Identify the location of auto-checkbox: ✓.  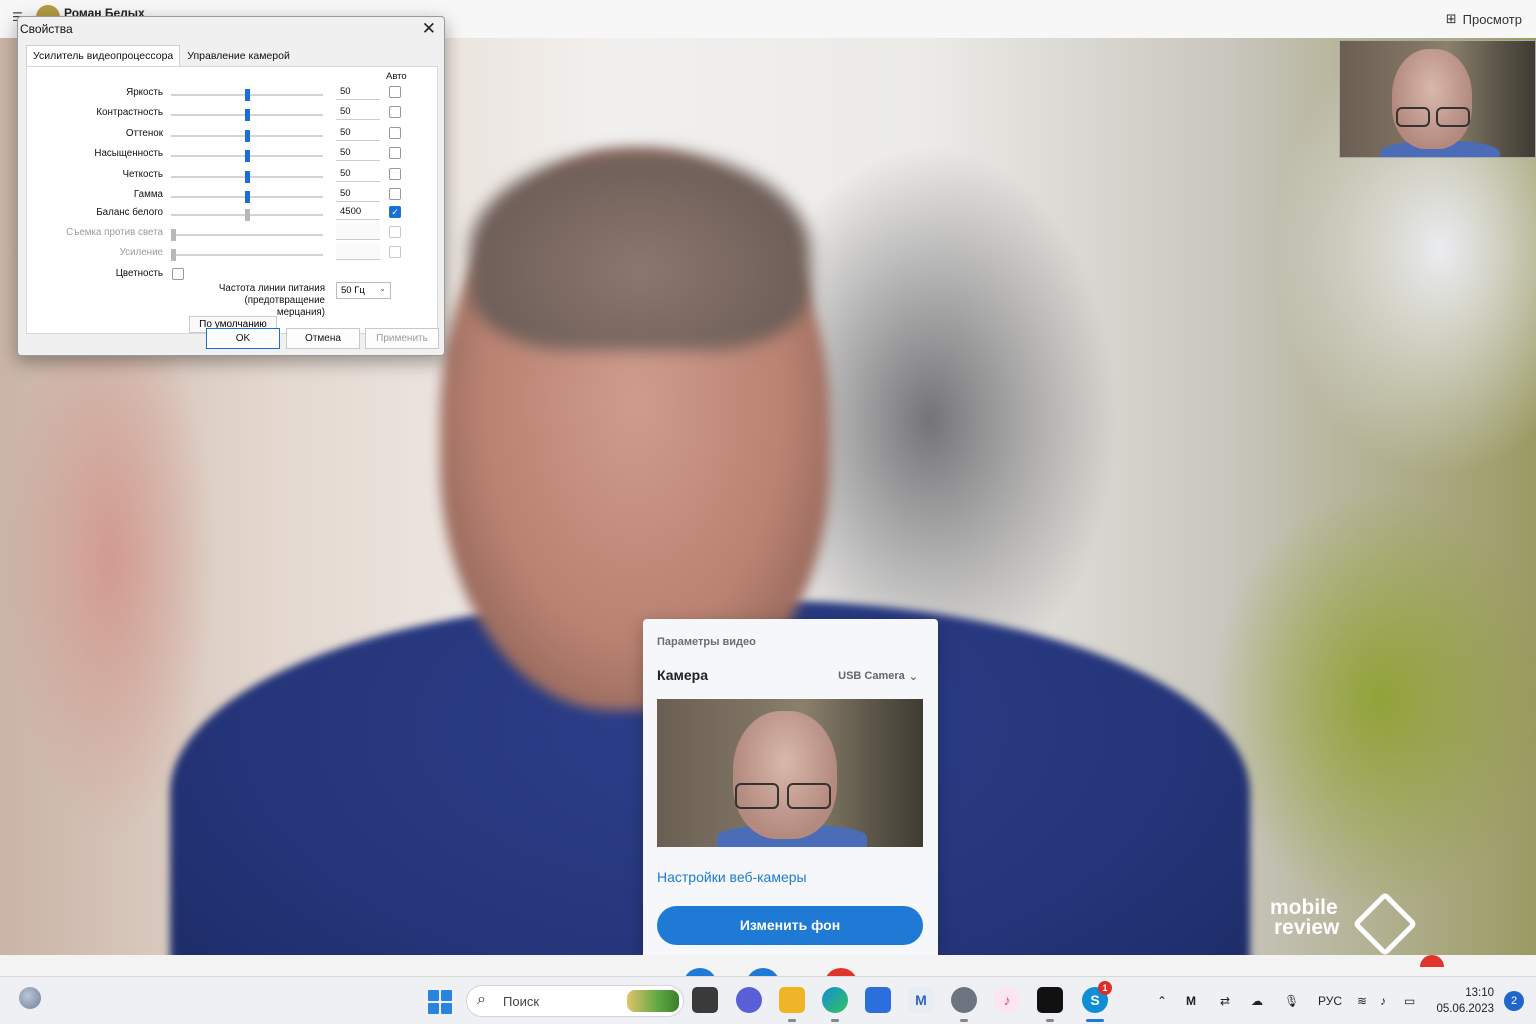
(395, 212).